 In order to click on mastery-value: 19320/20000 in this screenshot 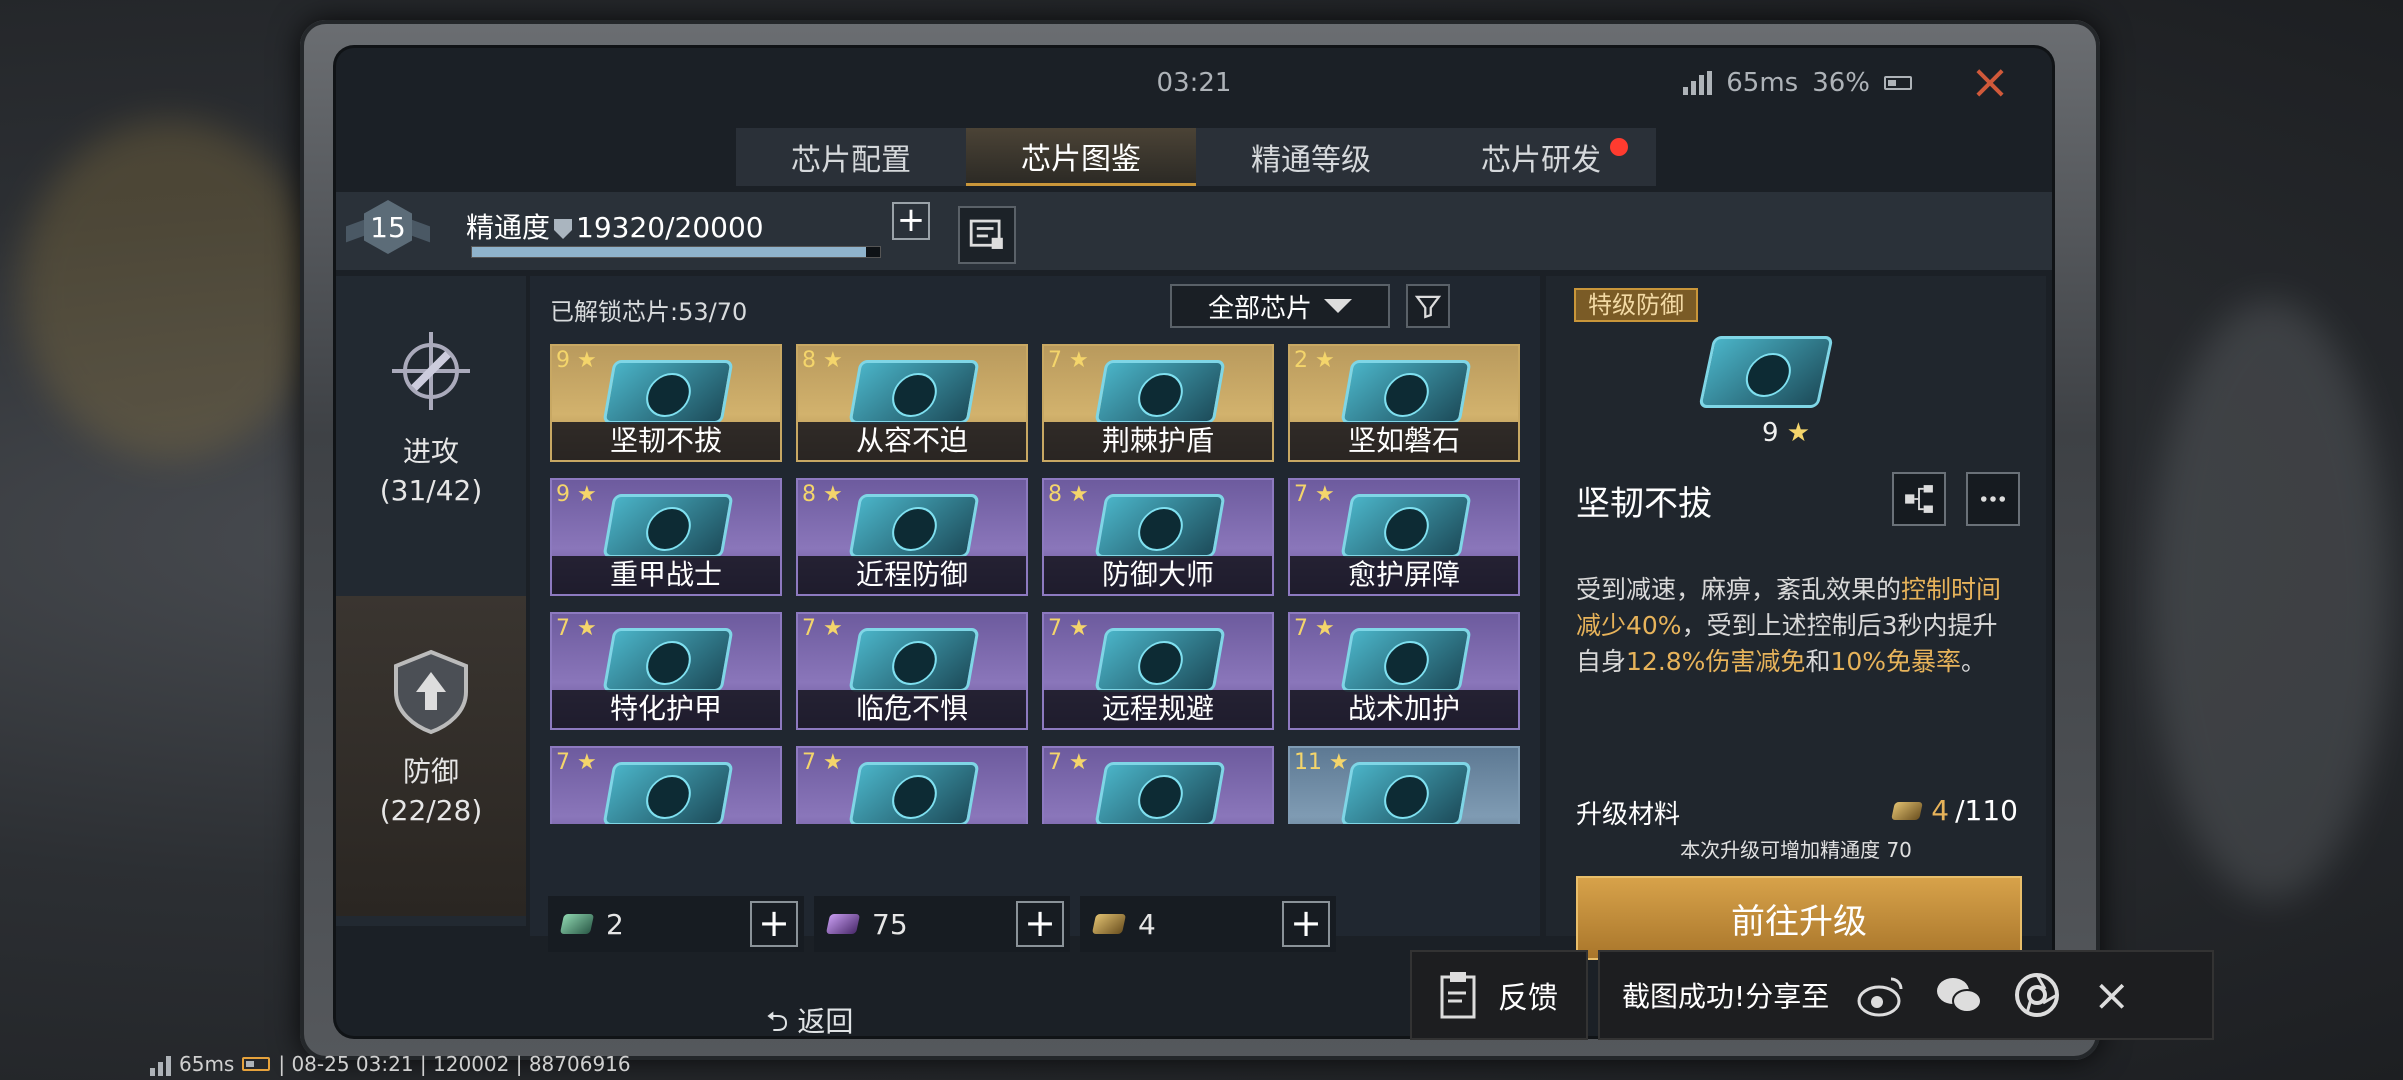, I will do `click(670, 227)`.